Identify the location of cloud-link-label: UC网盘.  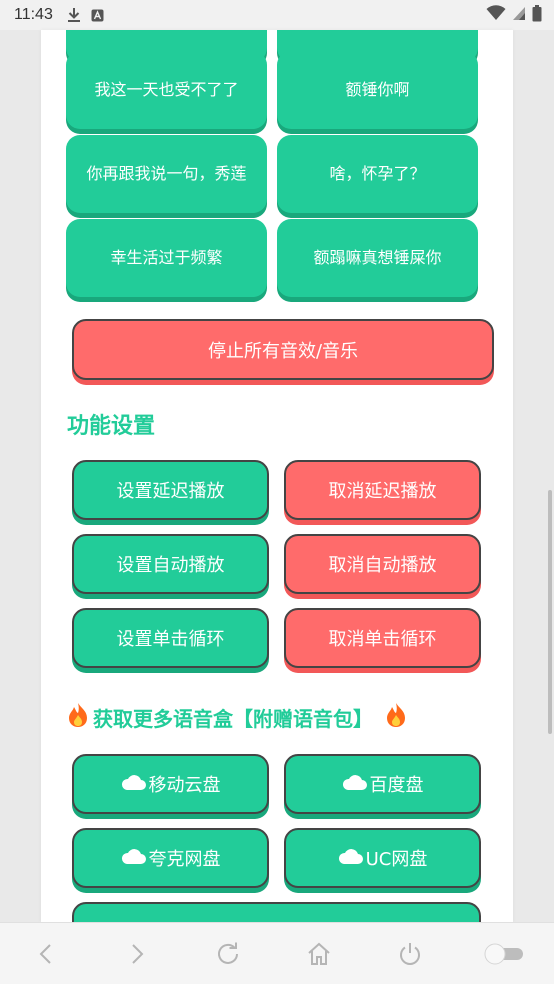
(396, 859).